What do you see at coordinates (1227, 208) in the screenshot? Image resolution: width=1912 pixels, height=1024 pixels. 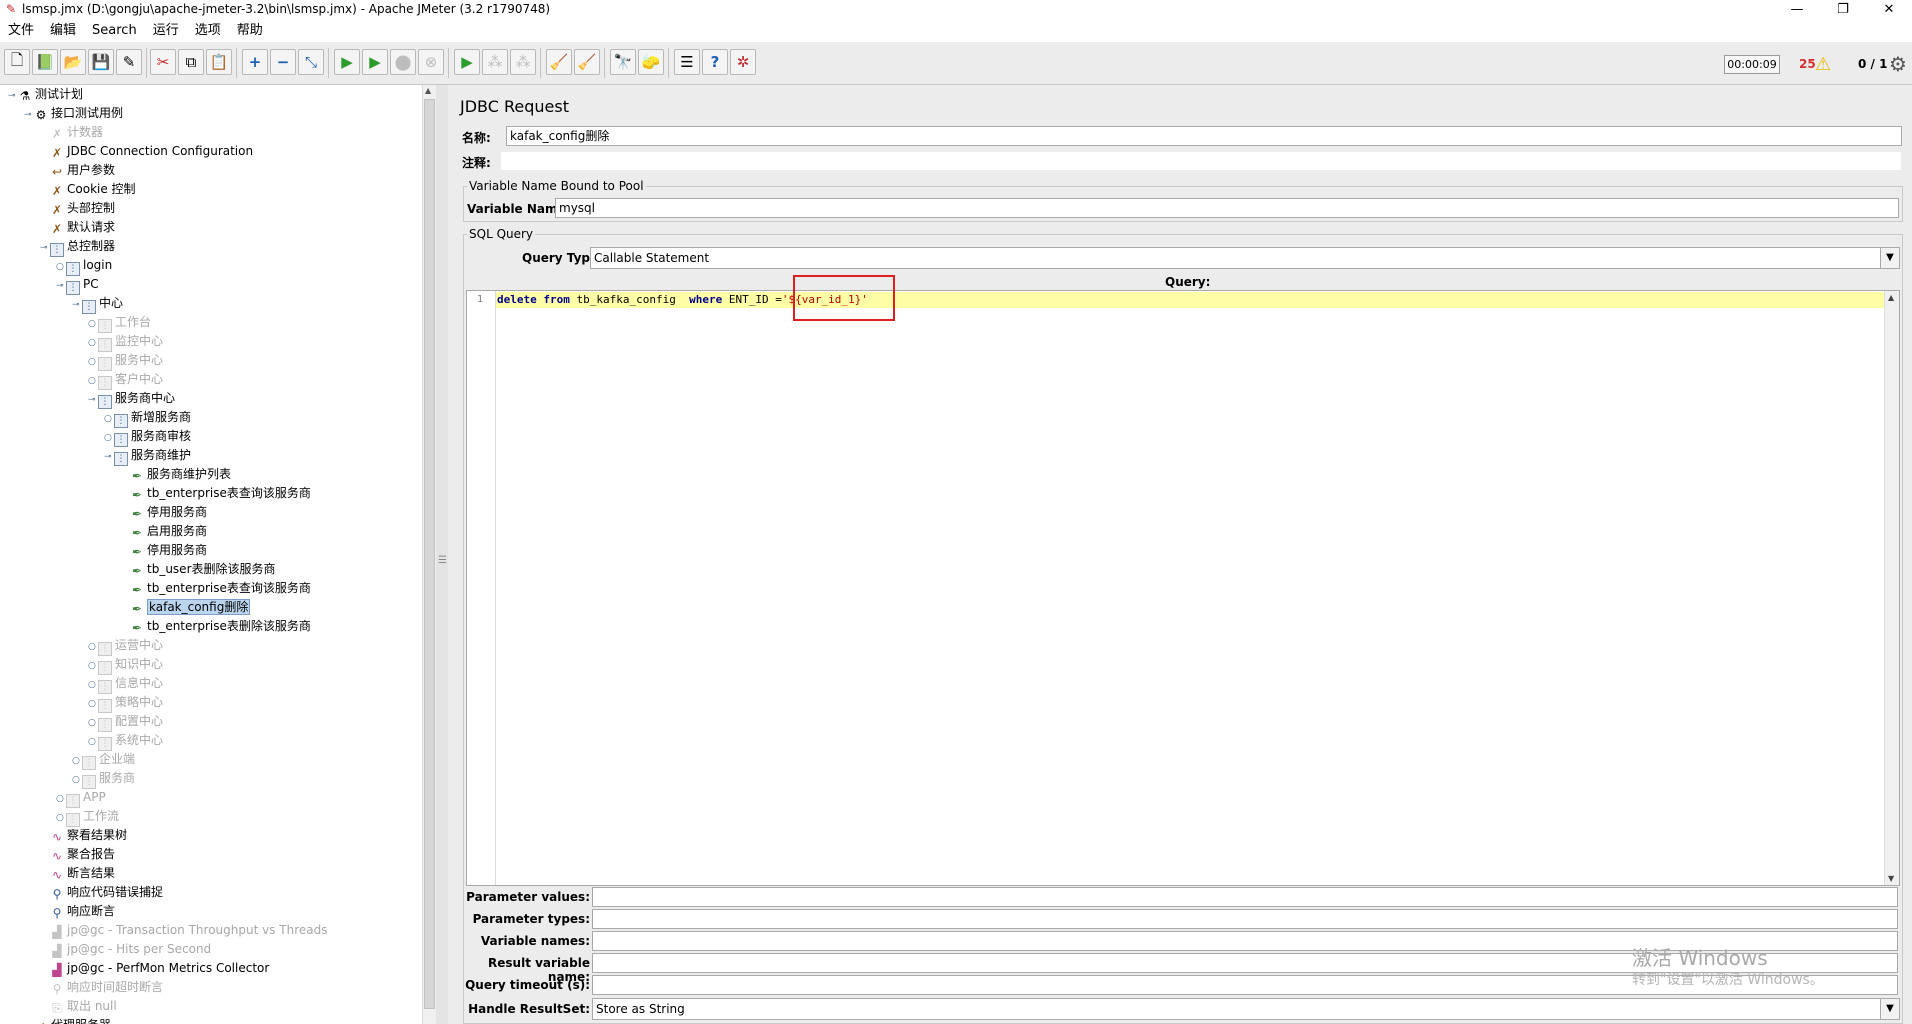 I see `variable-name-field: mysql` at bounding box center [1227, 208].